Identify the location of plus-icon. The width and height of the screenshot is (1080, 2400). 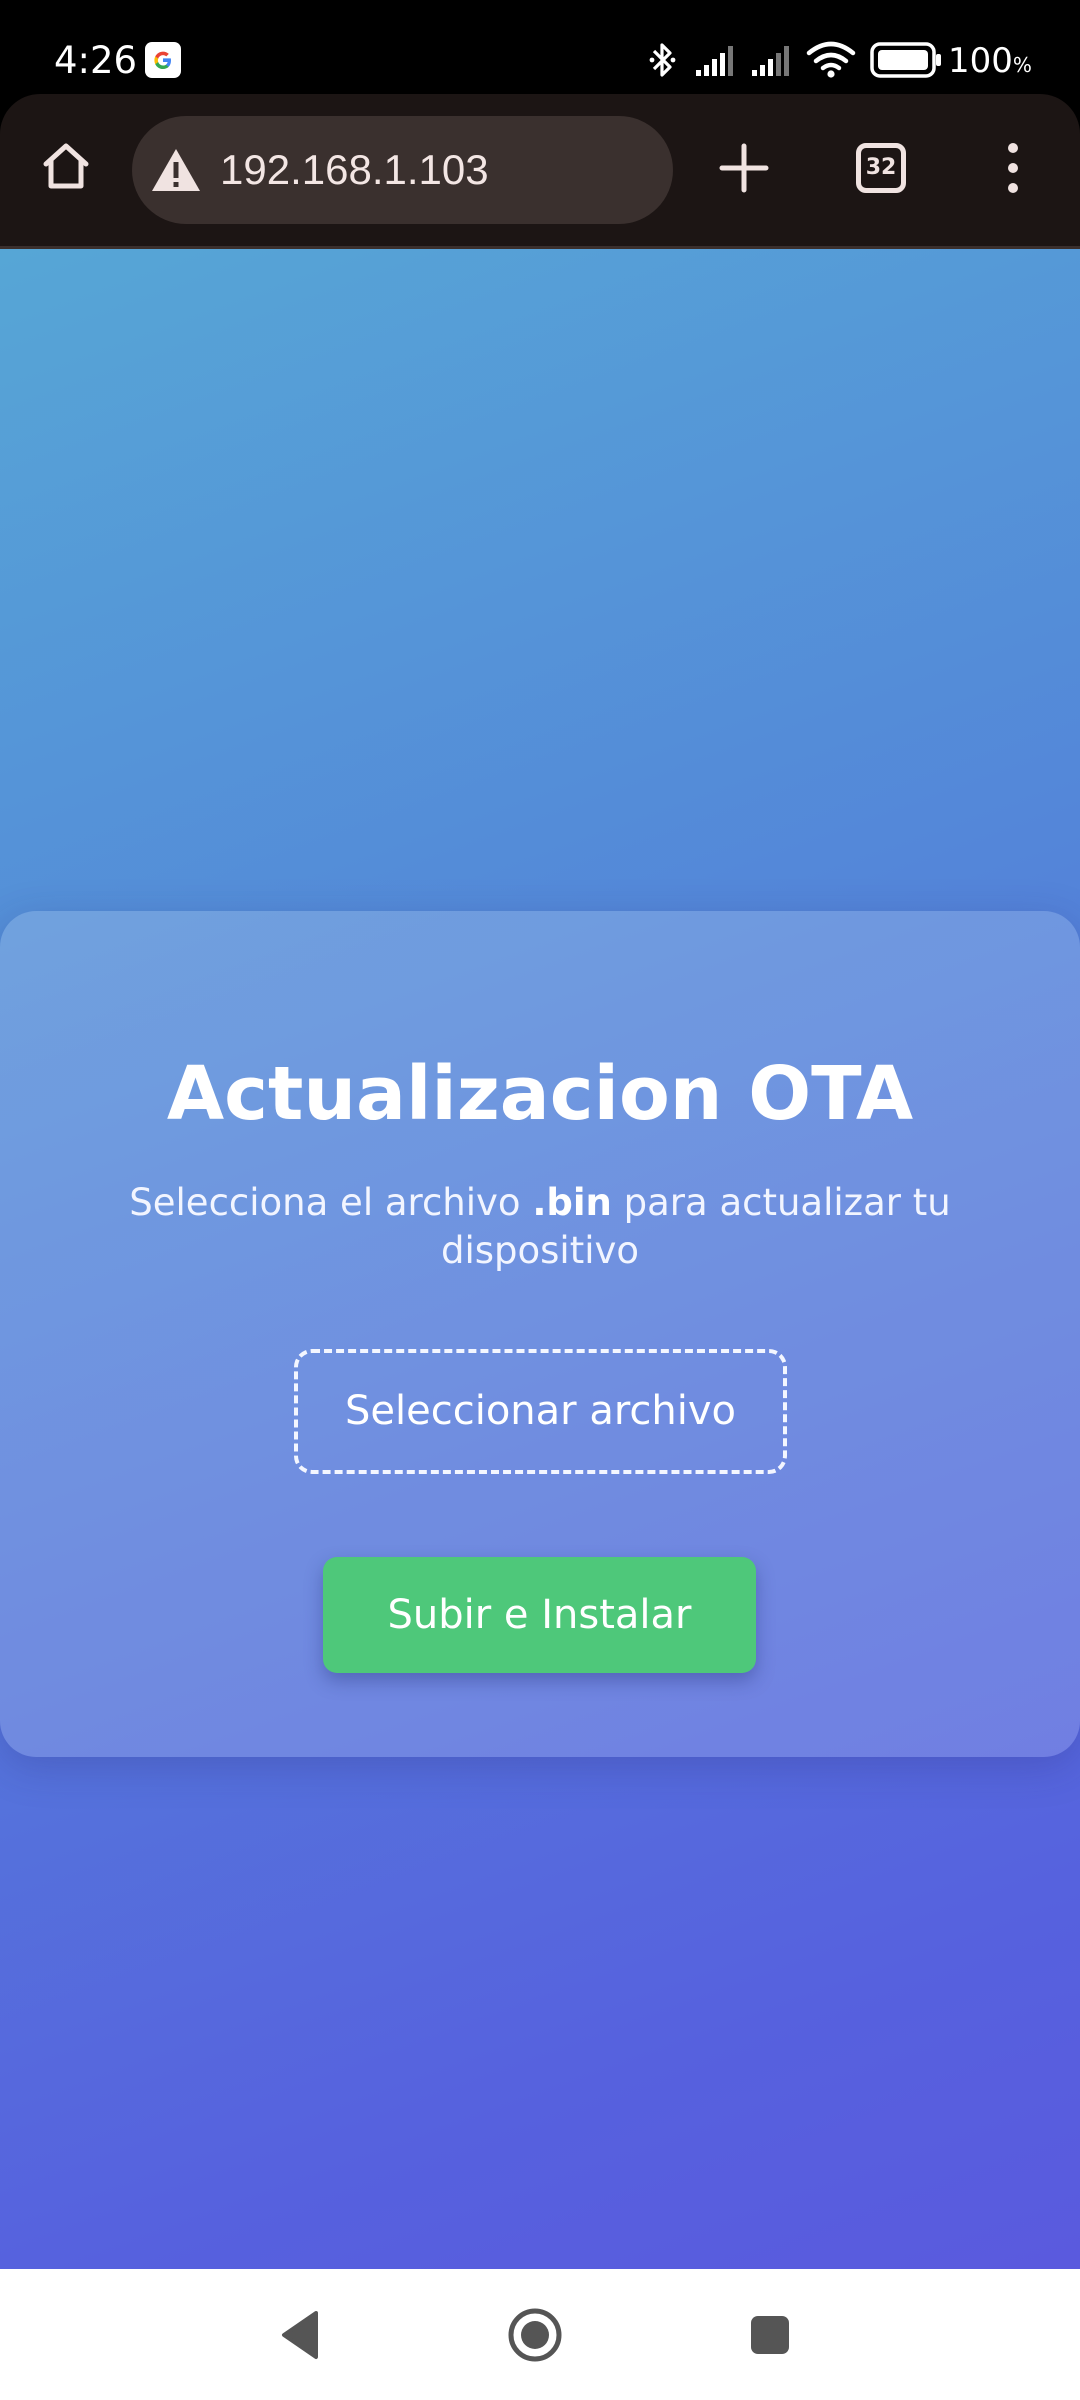
(744, 168).